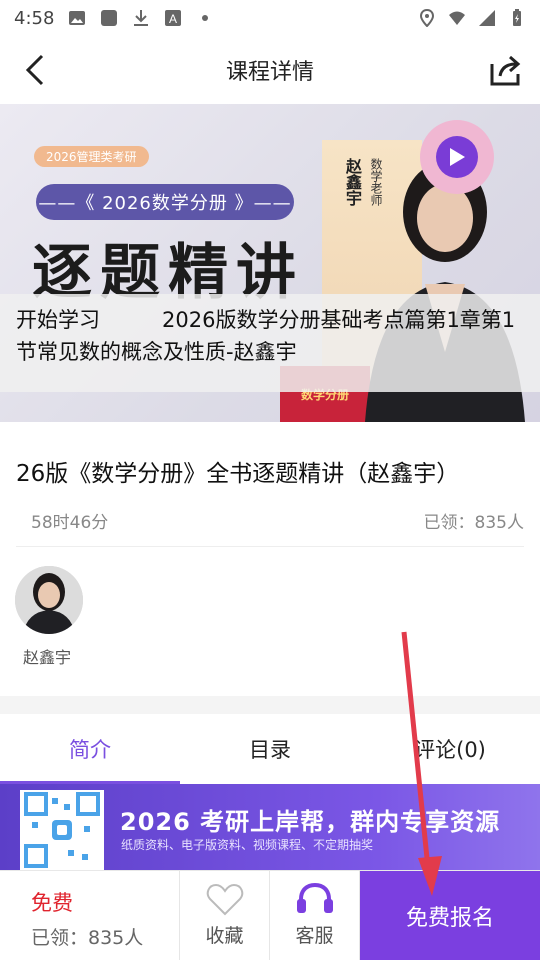 The height and width of the screenshot is (960, 540). What do you see at coordinates (87, 938) in the screenshot?
I see `bottom-enrolled-count: 已领：835人` at bounding box center [87, 938].